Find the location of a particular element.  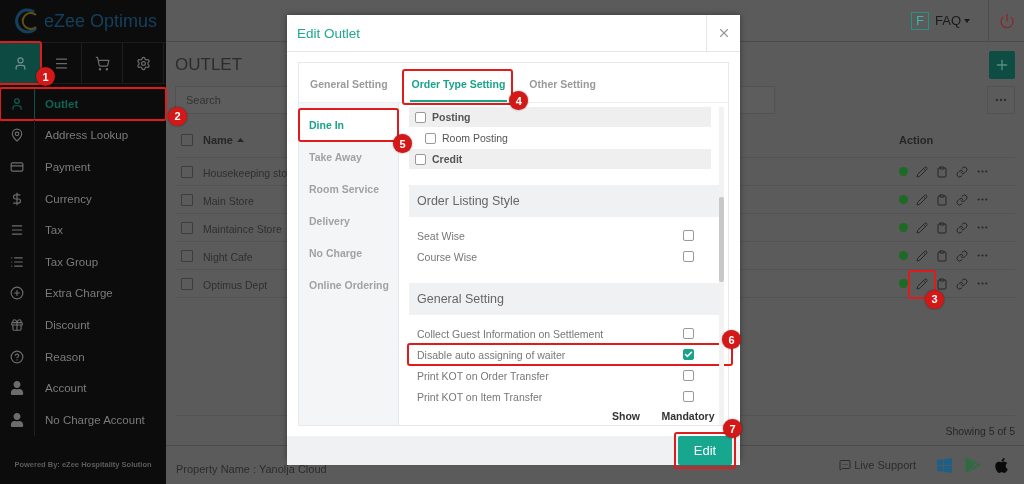

column-label: Show is located at coordinates (626, 416).